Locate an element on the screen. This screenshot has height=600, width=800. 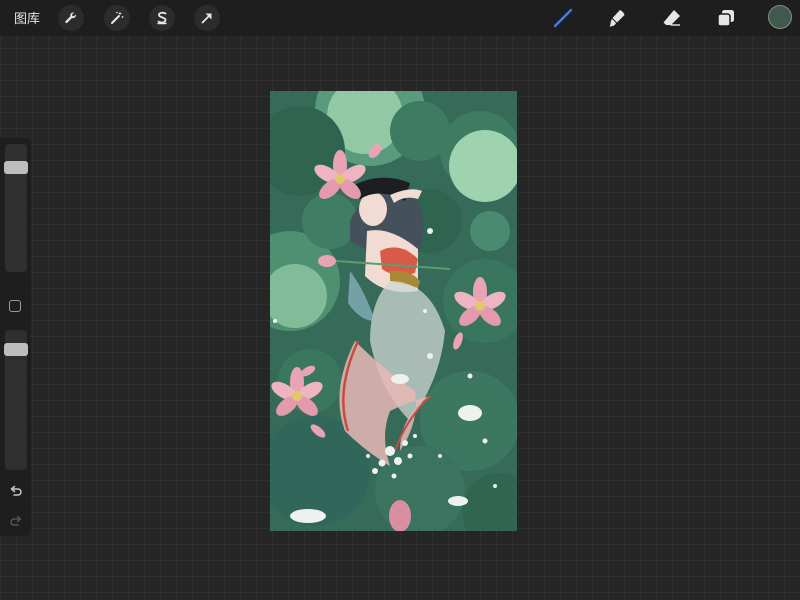
gallery-button: 图库 is located at coordinates (27, 17).